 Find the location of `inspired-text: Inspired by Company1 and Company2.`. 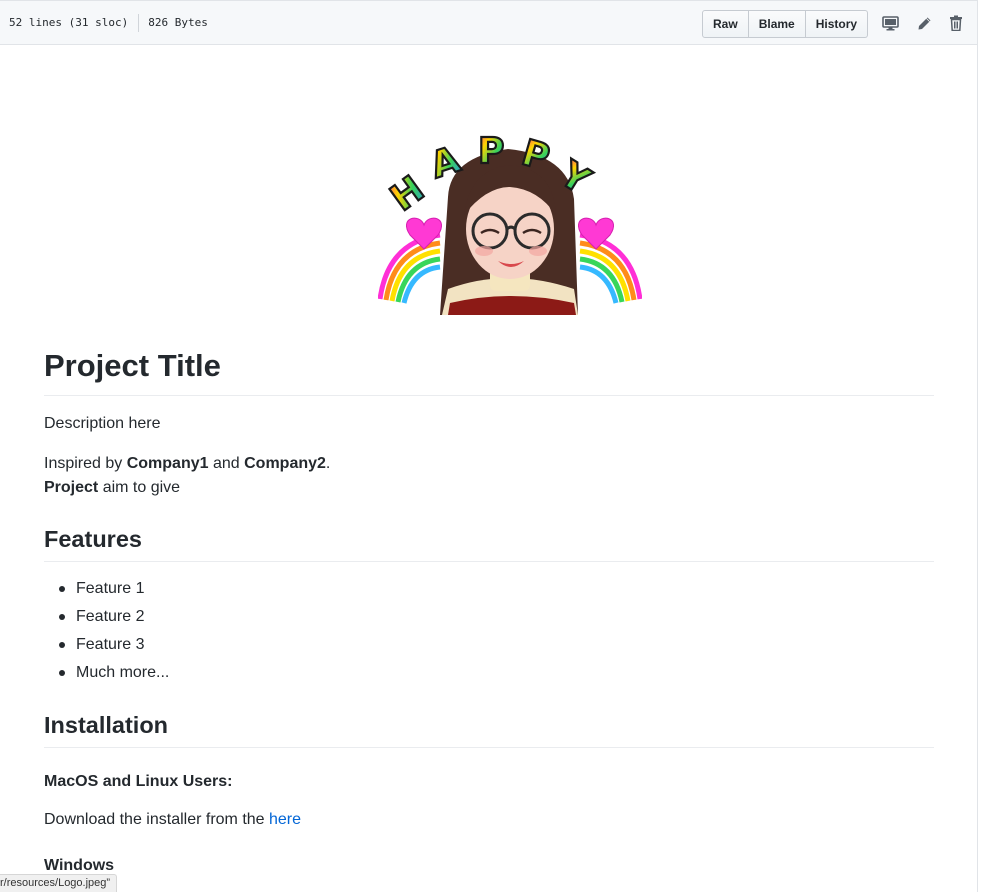

inspired-text: Inspired by Company1 and Company2. is located at coordinates (187, 464).